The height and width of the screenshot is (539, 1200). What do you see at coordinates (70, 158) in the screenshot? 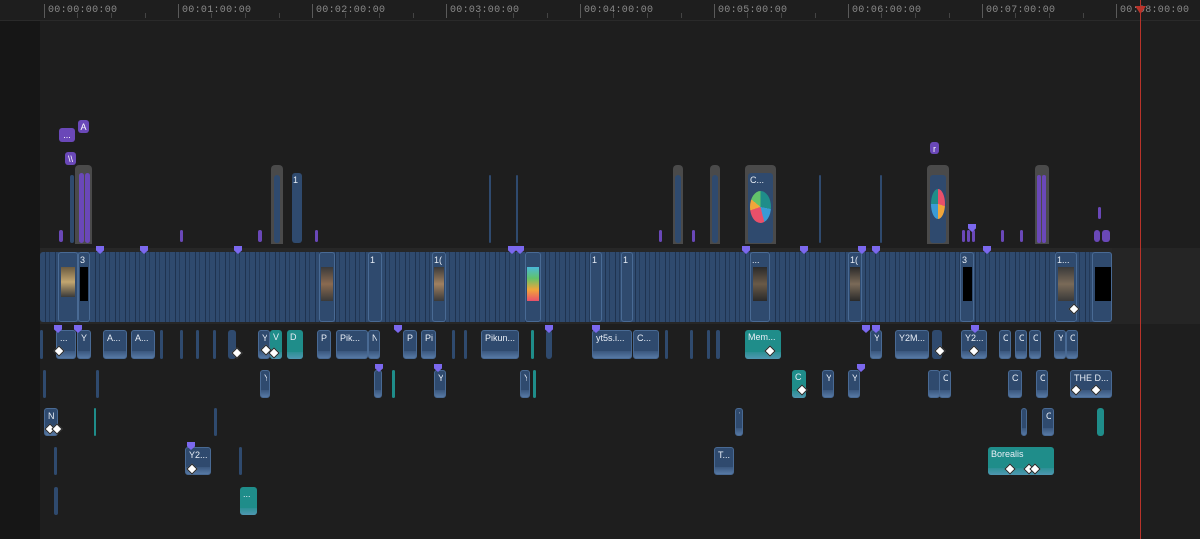
I see `title-clip: \\` at bounding box center [70, 158].